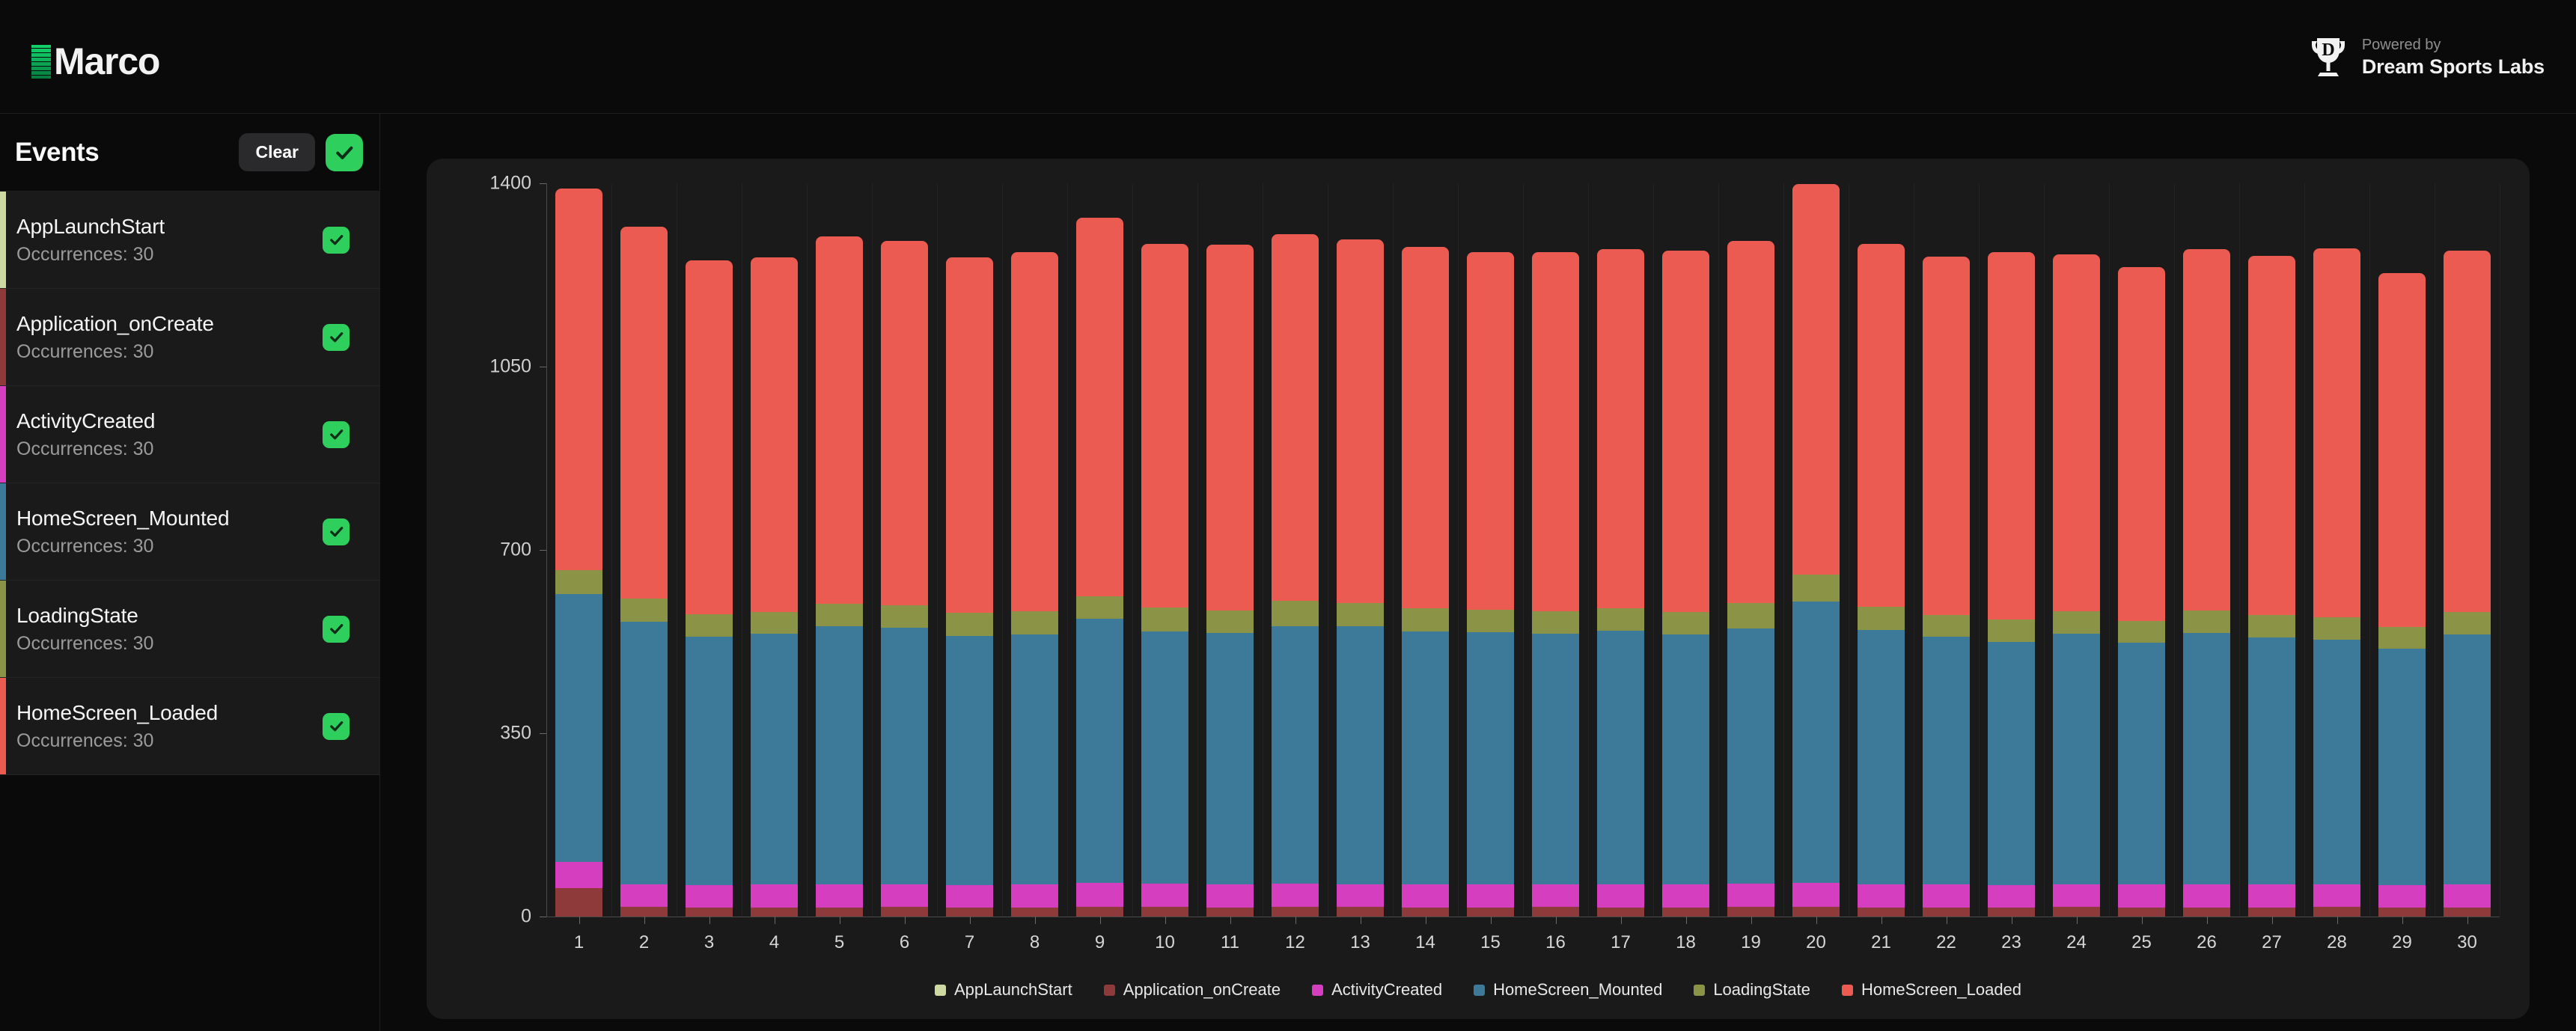 The image size is (2576, 1031). What do you see at coordinates (1568, 990) in the screenshot?
I see `legend-item: HomeScreen_Mounted` at bounding box center [1568, 990].